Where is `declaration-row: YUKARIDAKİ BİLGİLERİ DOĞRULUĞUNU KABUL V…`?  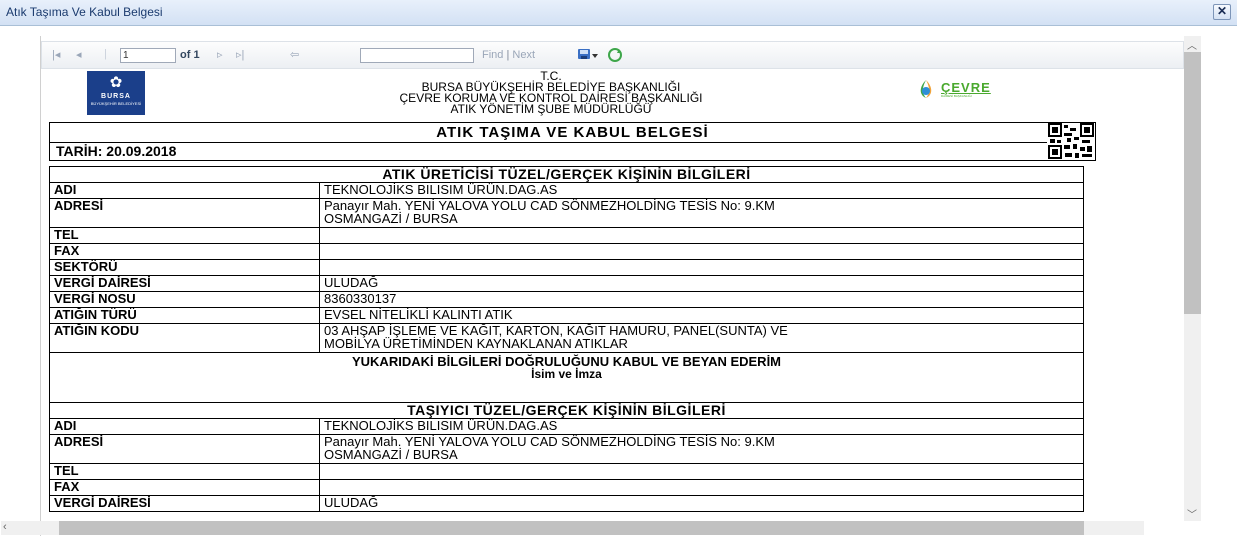 declaration-row: YUKARIDAKİ BİLGİLERİ DOĞRULUĞUNU KABUL V… is located at coordinates (566, 377).